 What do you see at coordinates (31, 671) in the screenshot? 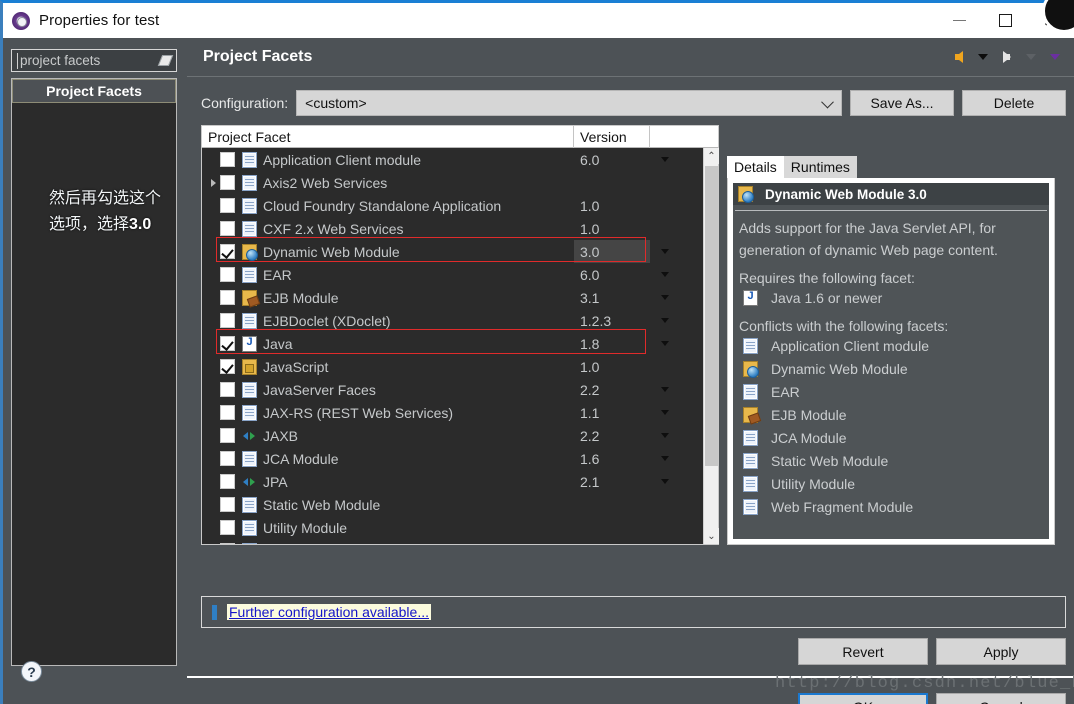
I see `help-icon: ?` at bounding box center [31, 671].